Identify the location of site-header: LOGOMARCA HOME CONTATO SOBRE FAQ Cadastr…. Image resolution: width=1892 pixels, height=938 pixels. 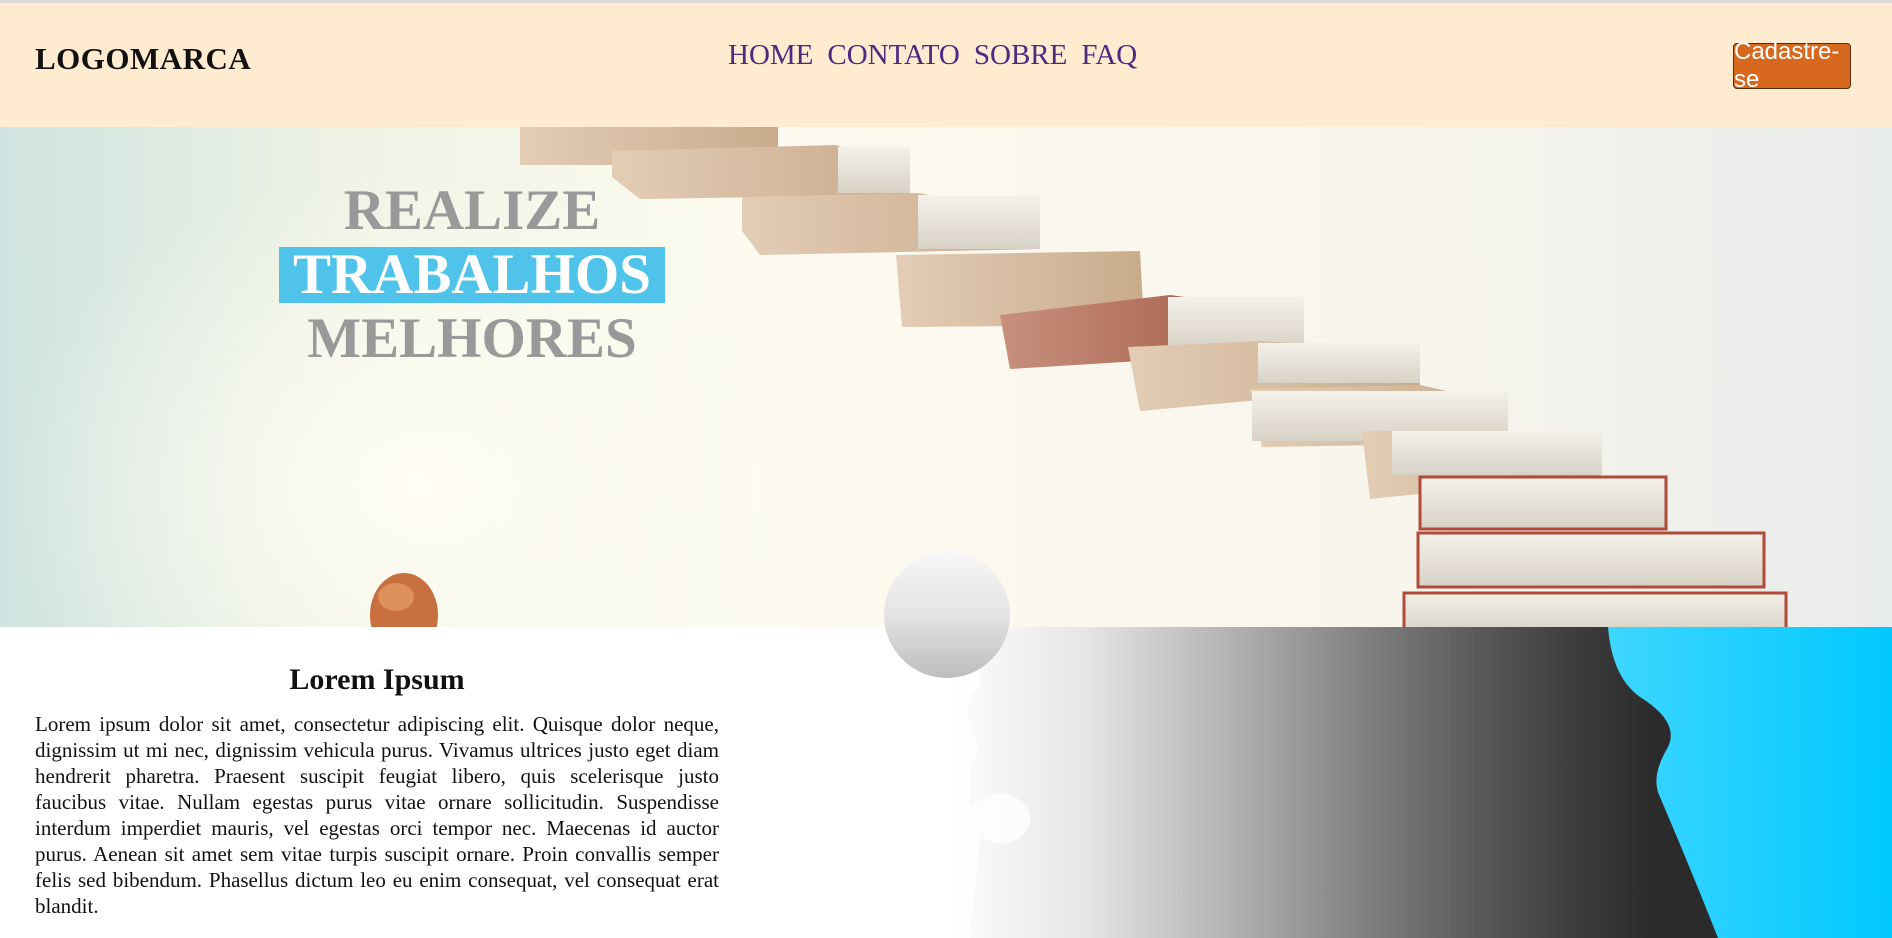
(946, 63).